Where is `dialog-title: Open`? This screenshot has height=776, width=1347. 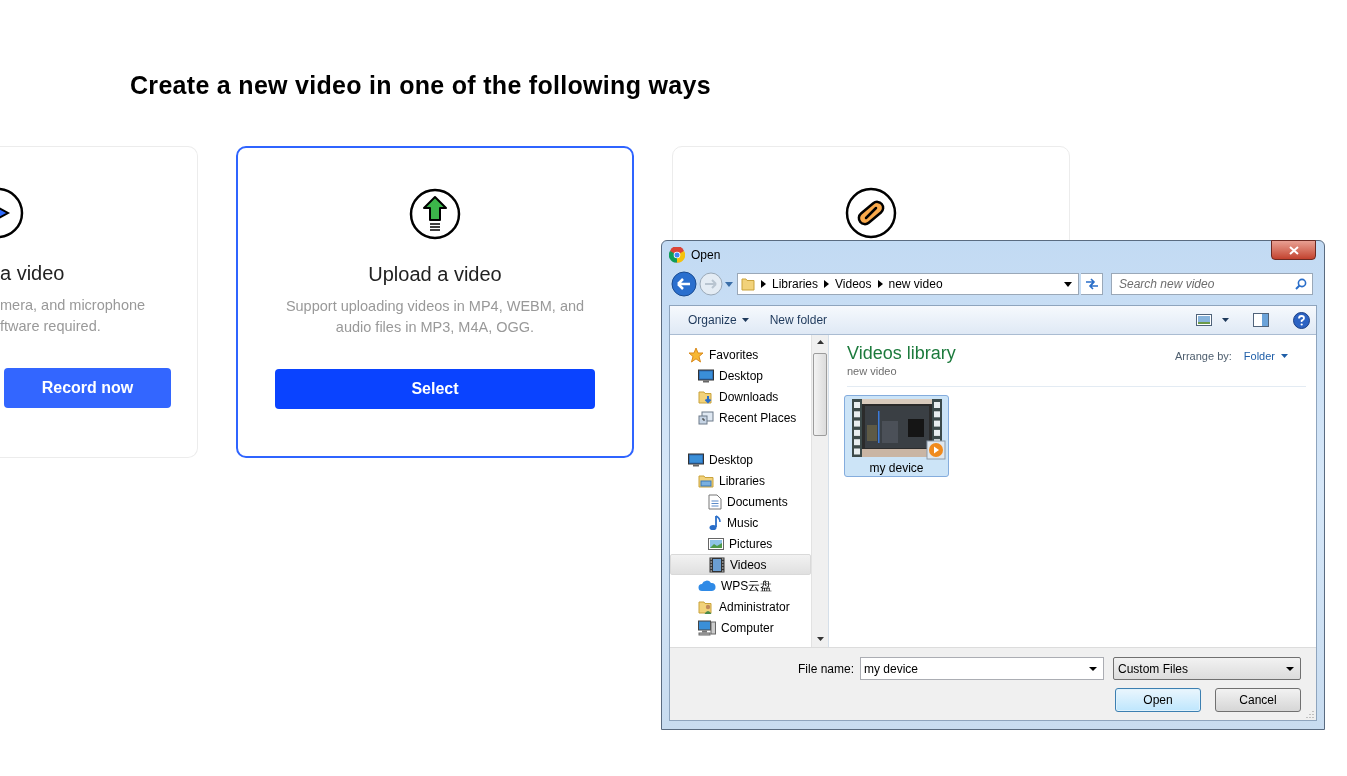
dialog-title: Open is located at coordinates (706, 255).